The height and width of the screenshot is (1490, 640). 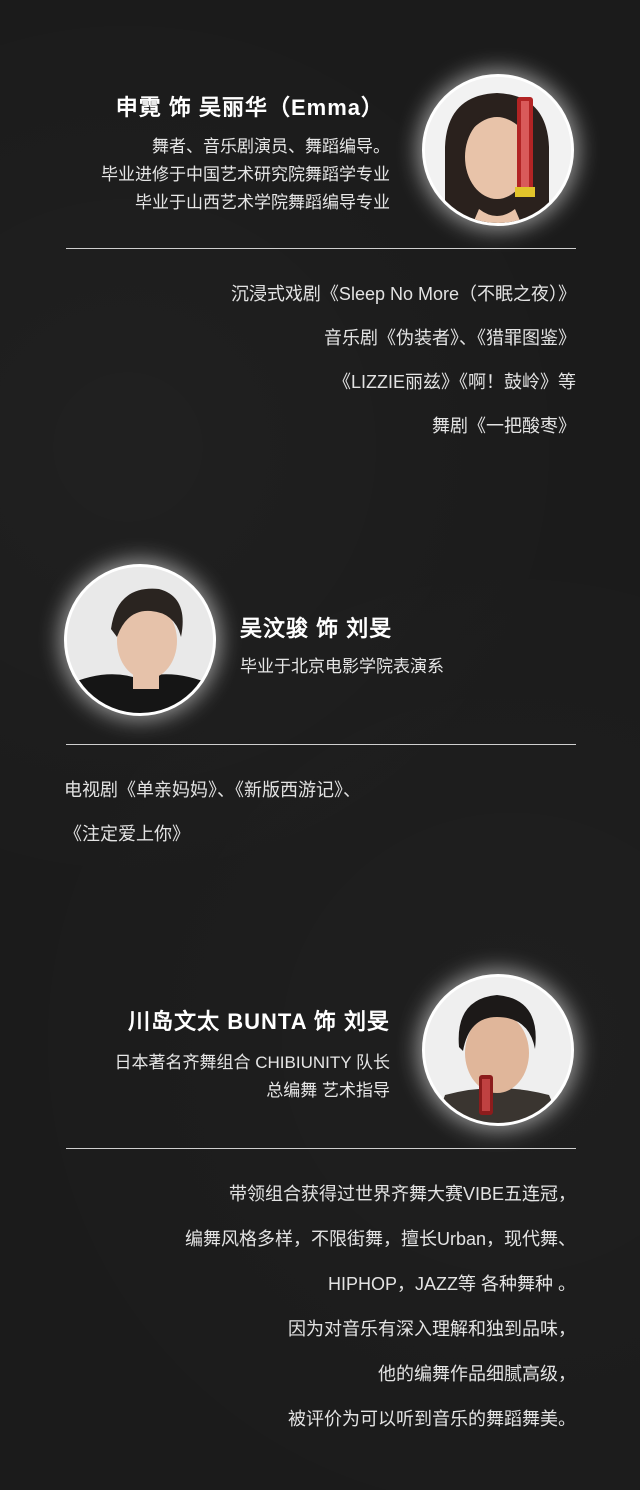 I want to click on cast-works: 电视剧《单亲妈妈》、《新版西游记》、 《注定爱上你》, so click(x=212, y=812).